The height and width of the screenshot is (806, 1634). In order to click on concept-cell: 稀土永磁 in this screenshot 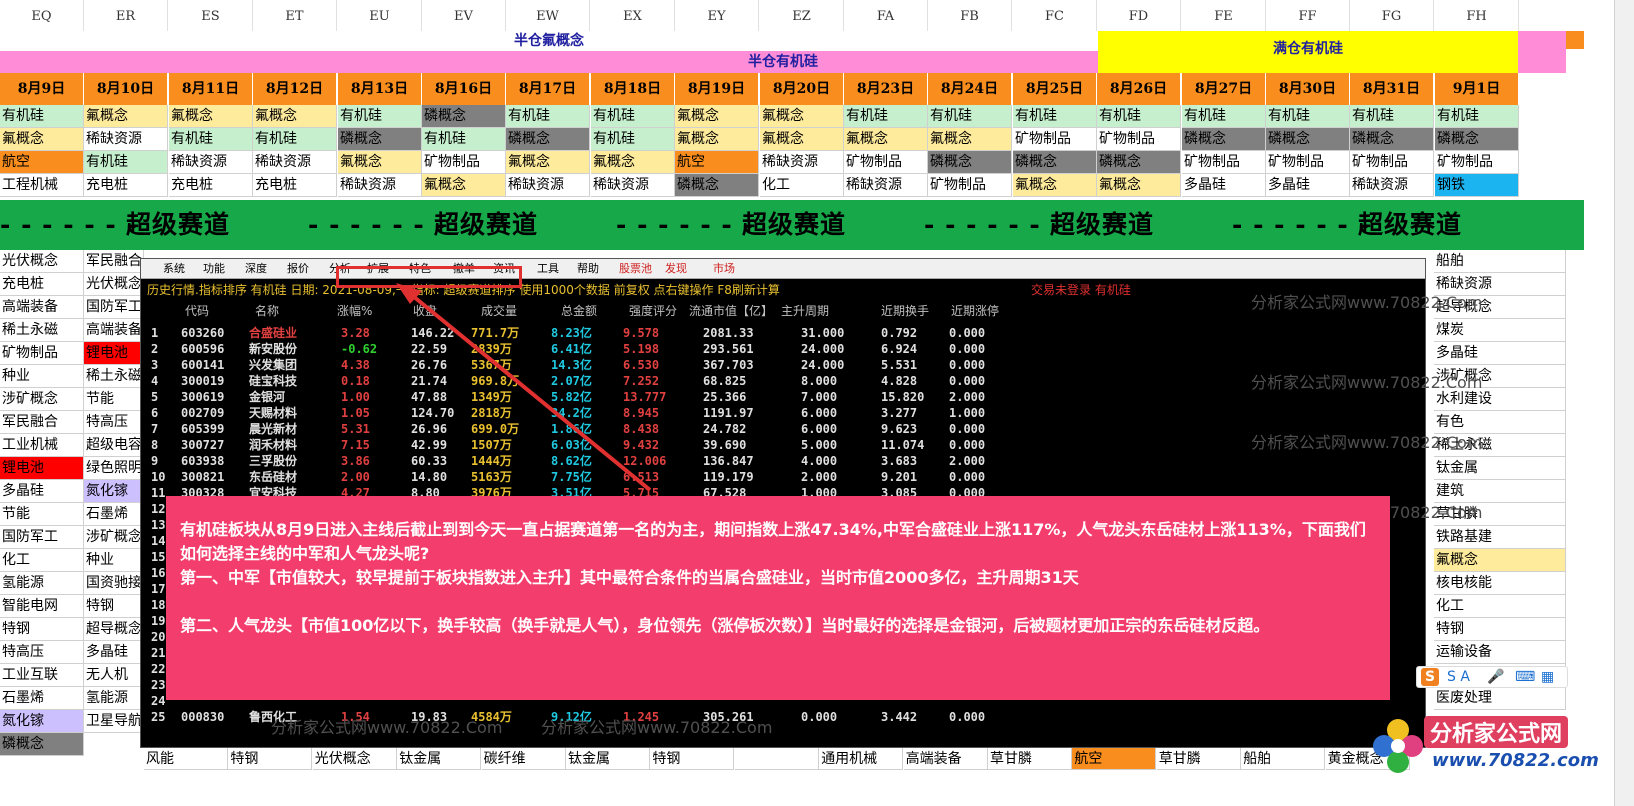, I will do `click(1500, 445)`.